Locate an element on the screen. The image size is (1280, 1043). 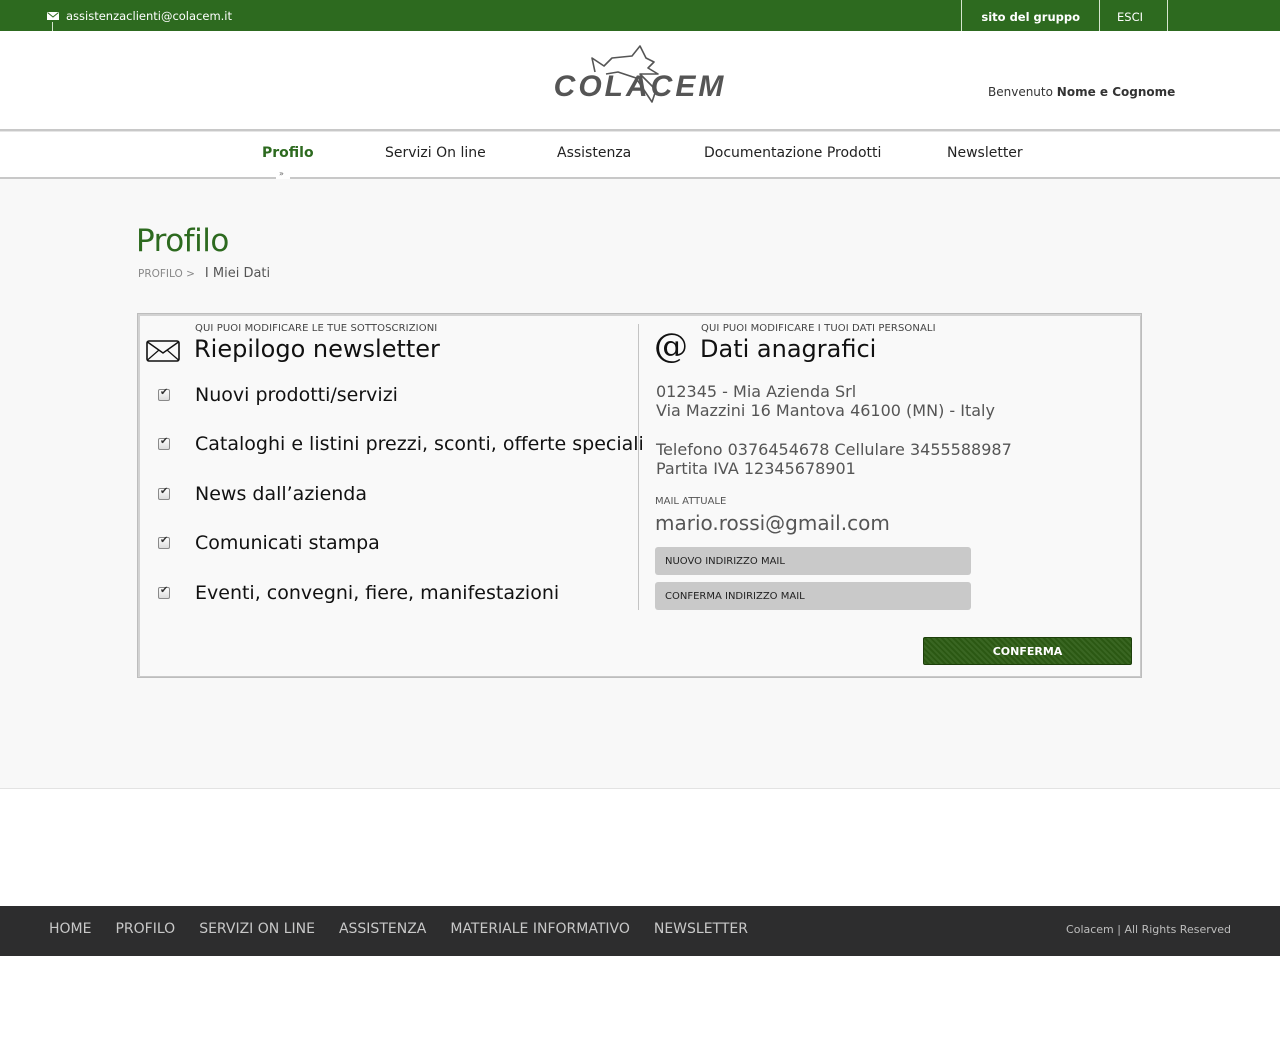
welcome-message: Benvenuto Nome e Cognome is located at coordinates (1081, 92).